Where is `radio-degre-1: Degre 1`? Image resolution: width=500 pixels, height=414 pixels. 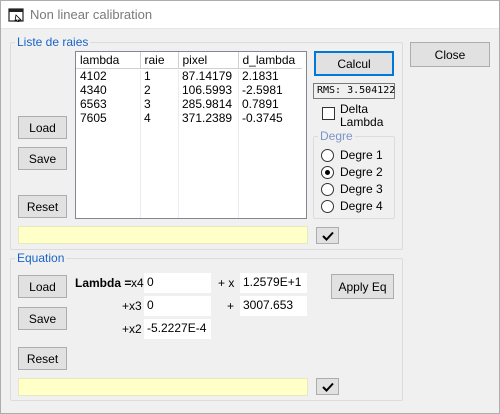
radio-degre-1: Degre 1 is located at coordinates (352, 155).